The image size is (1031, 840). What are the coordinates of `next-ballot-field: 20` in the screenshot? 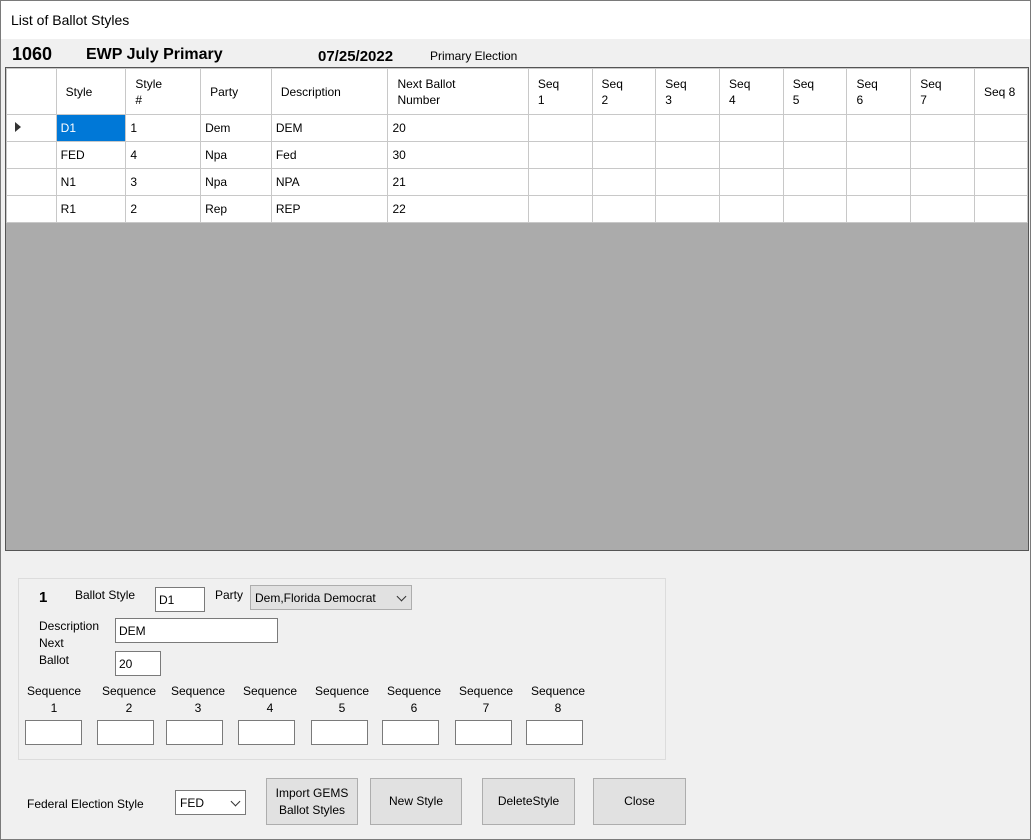 It's located at (138, 663).